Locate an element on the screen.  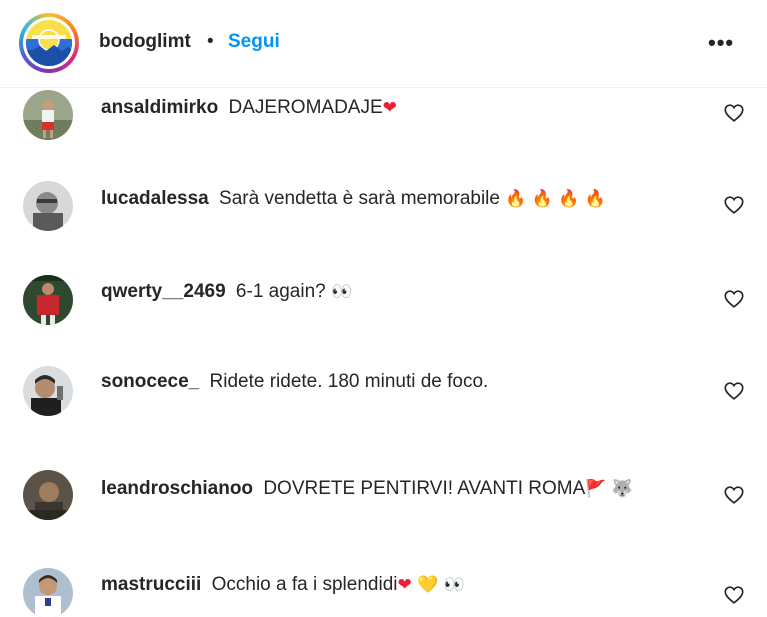
comment-text: mastrucciii Occhio a fa i splendidi❤ 💛 👀 is located at coordinates (283, 585).